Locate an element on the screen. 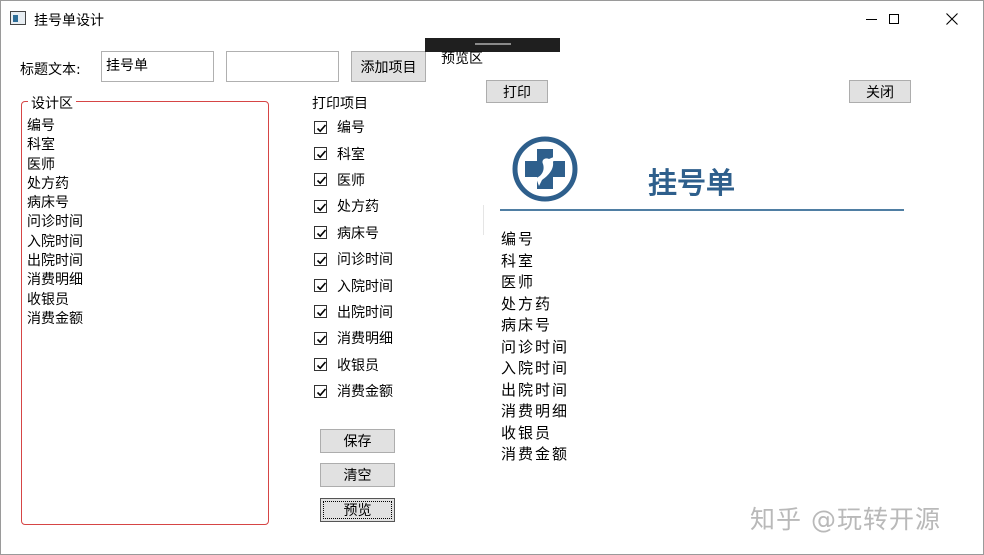  print-item-checkbox: 编号 is located at coordinates (353, 127).